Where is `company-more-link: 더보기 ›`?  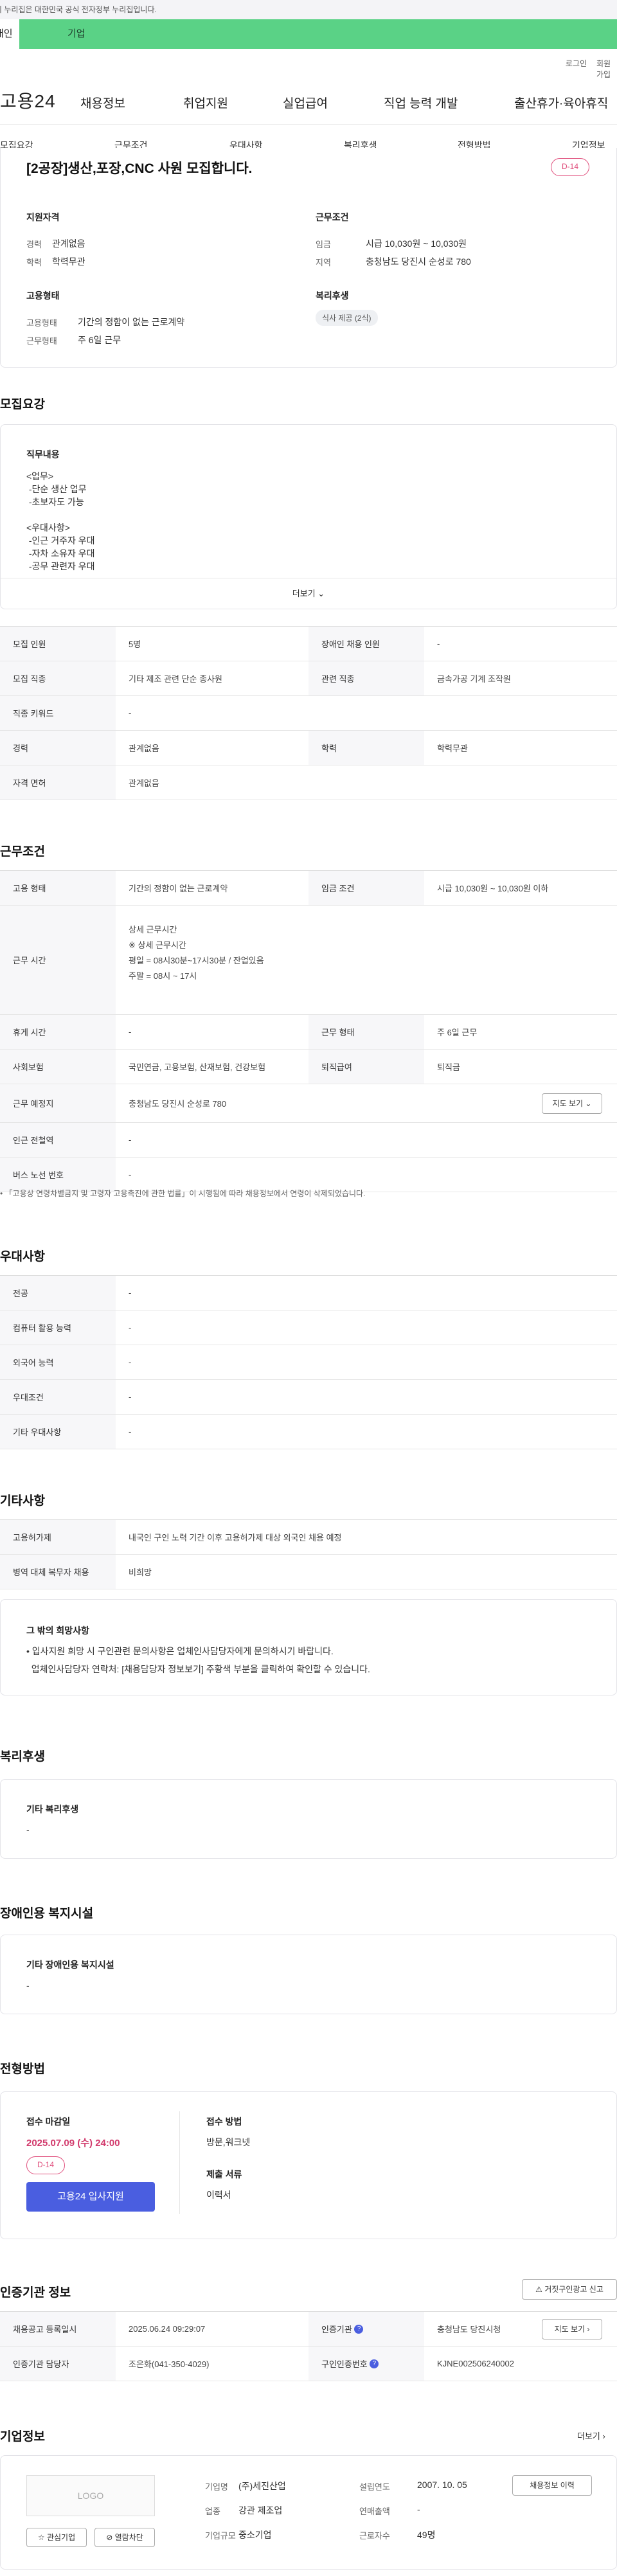 company-more-link: 더보기 › is located at coordinates (591, 2435).